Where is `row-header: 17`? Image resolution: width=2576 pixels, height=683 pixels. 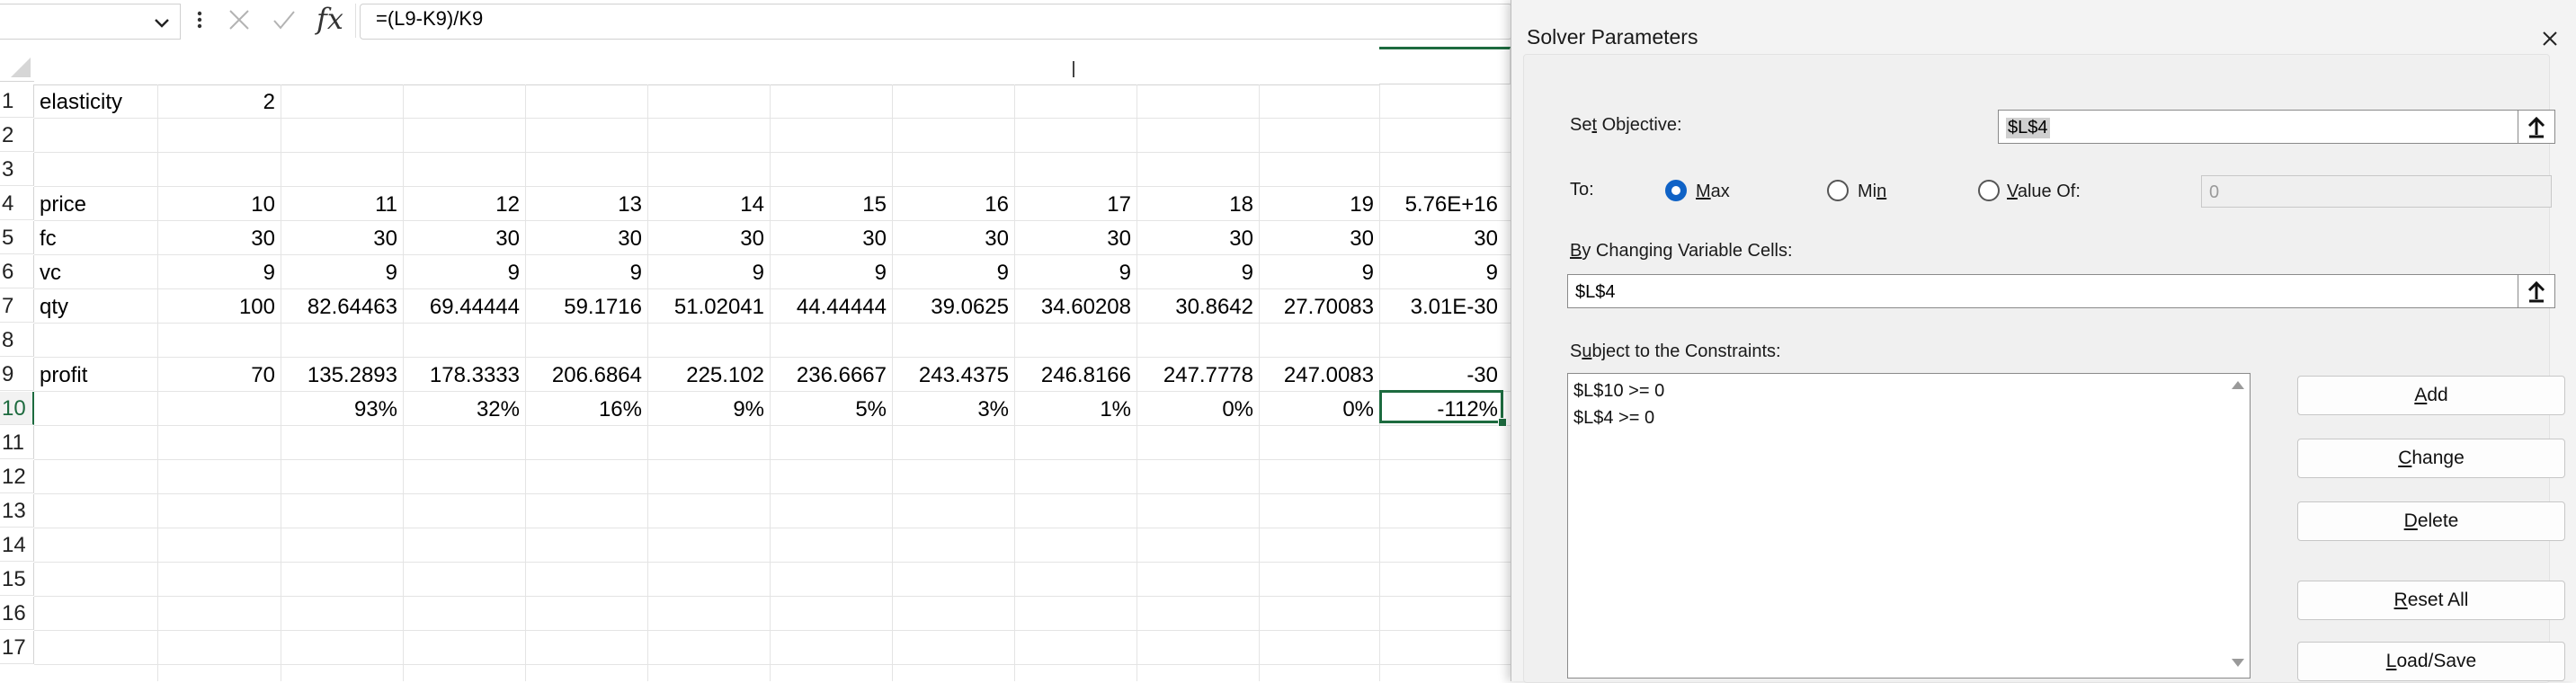
row-header: 17 is located at coordinates (17, 647).